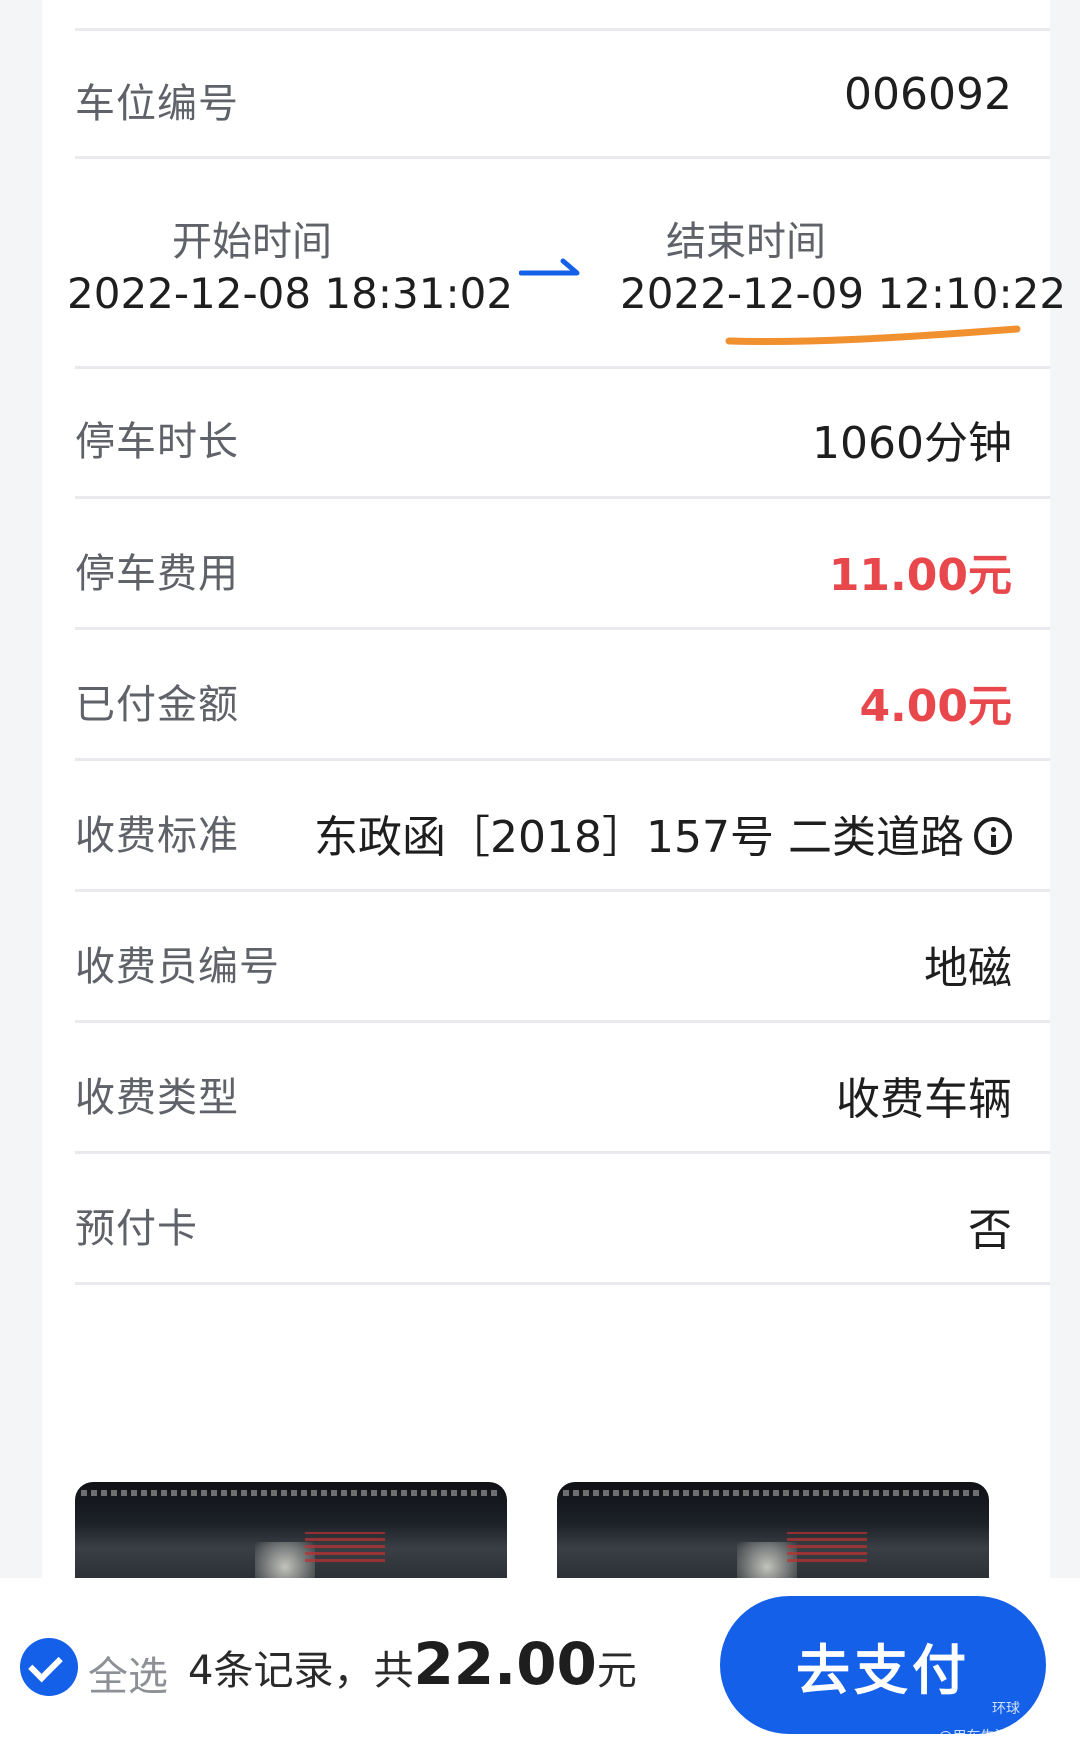 The height and width of the screenshot is (1756, 1080). What do you see at coordinates (562, 1088) in the screenshot?
I see `row-fee-type: 收费类型 收费车辆` at bounding box center [562, 1088].